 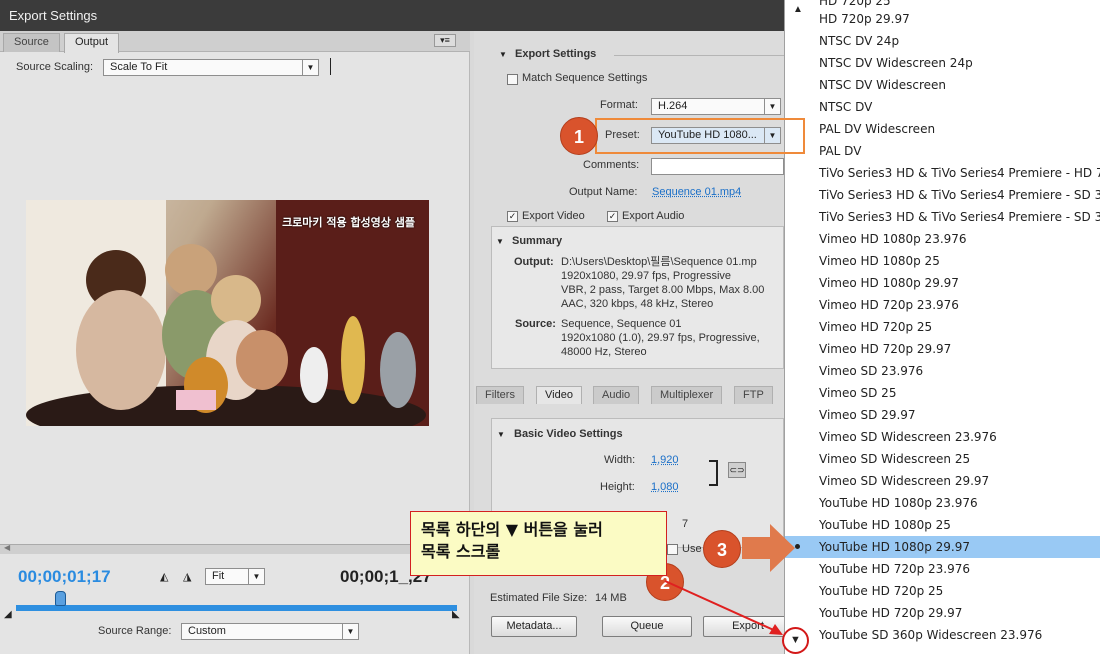 I want to click on callout-line-1: 목록 하단의 ▼ 버튼을 눌러, so click(x=512, y=529).